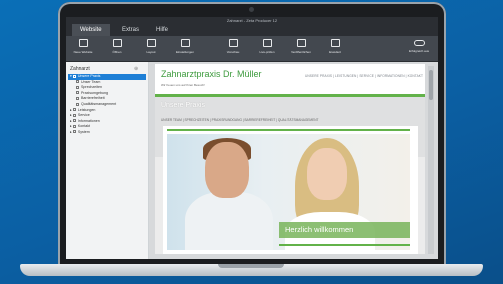 The width and height of the screenshot is (503, 284). Describe the element at coordinates (183, 85) in the screenshot. I see `site-tagline: Wir freuen uns auf Ihren Besuch!` at that location.